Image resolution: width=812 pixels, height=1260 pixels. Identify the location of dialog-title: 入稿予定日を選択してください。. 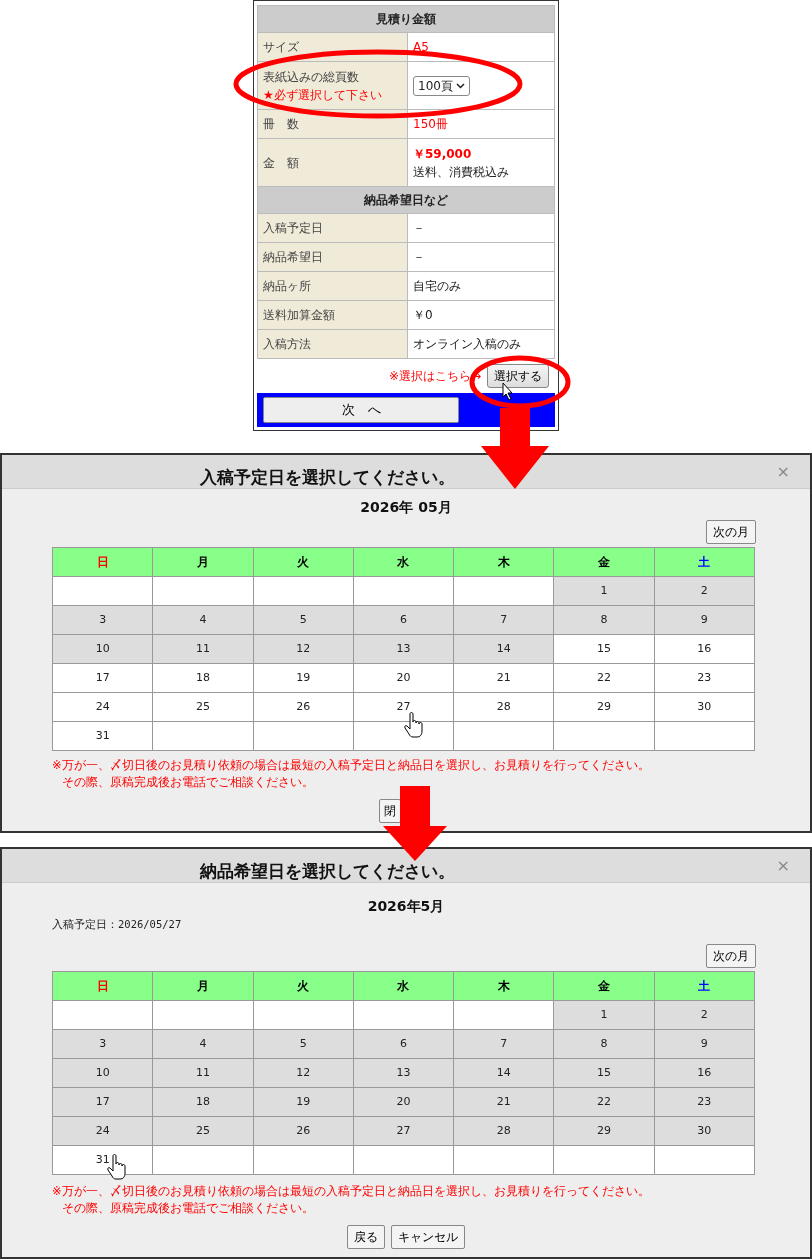
(327, 477).